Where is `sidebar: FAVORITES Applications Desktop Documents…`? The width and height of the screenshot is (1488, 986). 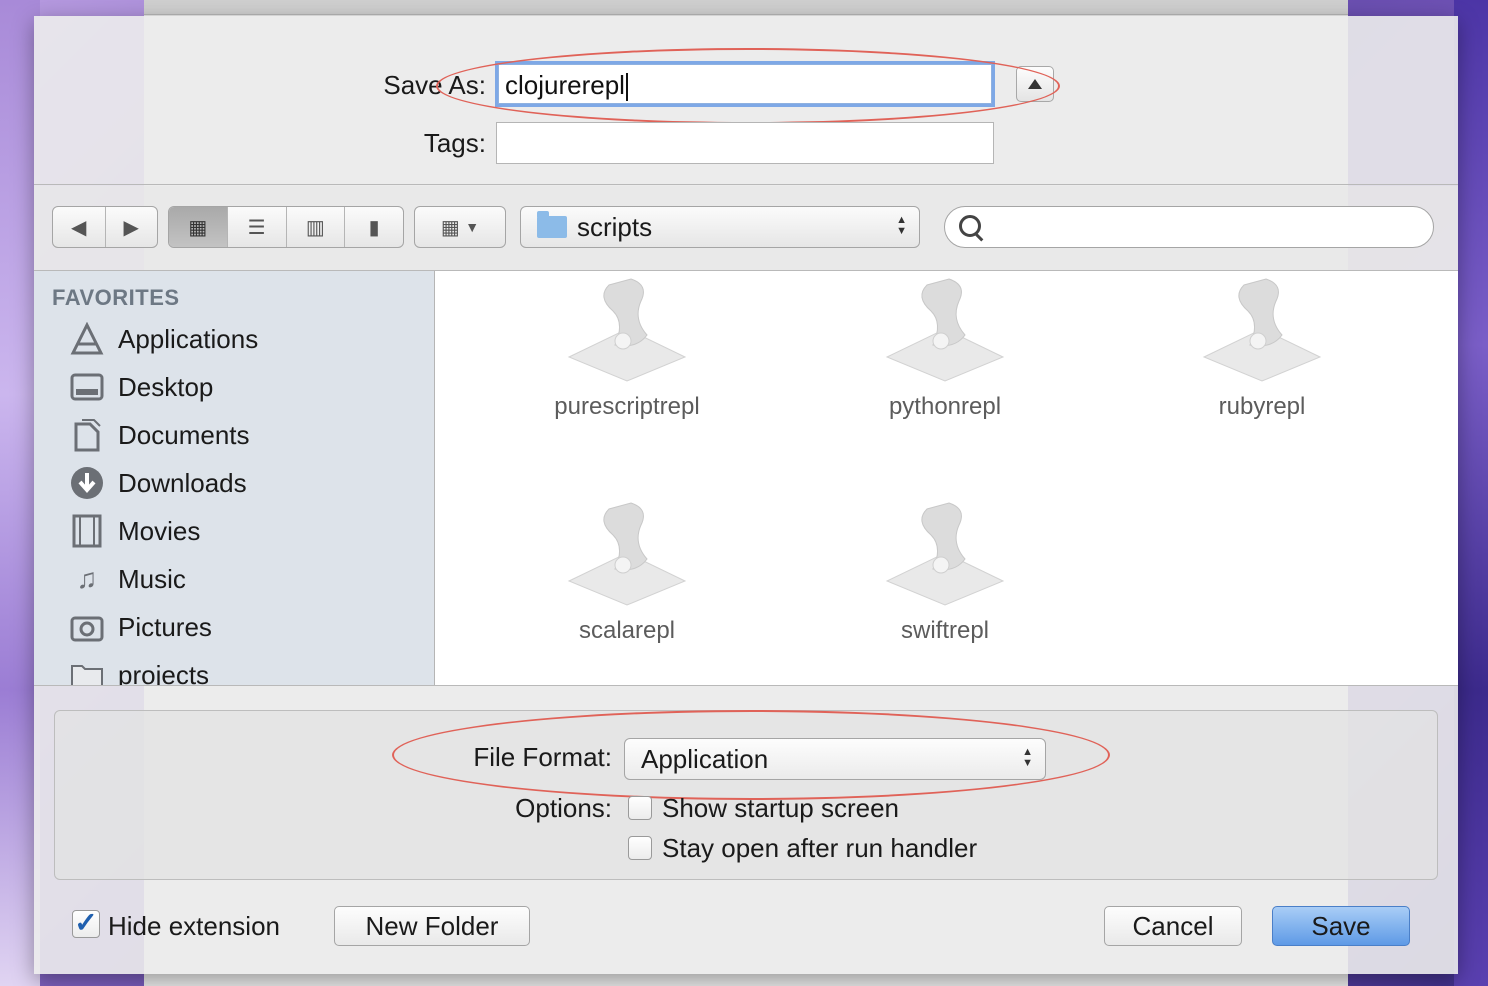
sidebar: FAVORITES Applications Desktop Documents… is located at coordinates (234, 478).